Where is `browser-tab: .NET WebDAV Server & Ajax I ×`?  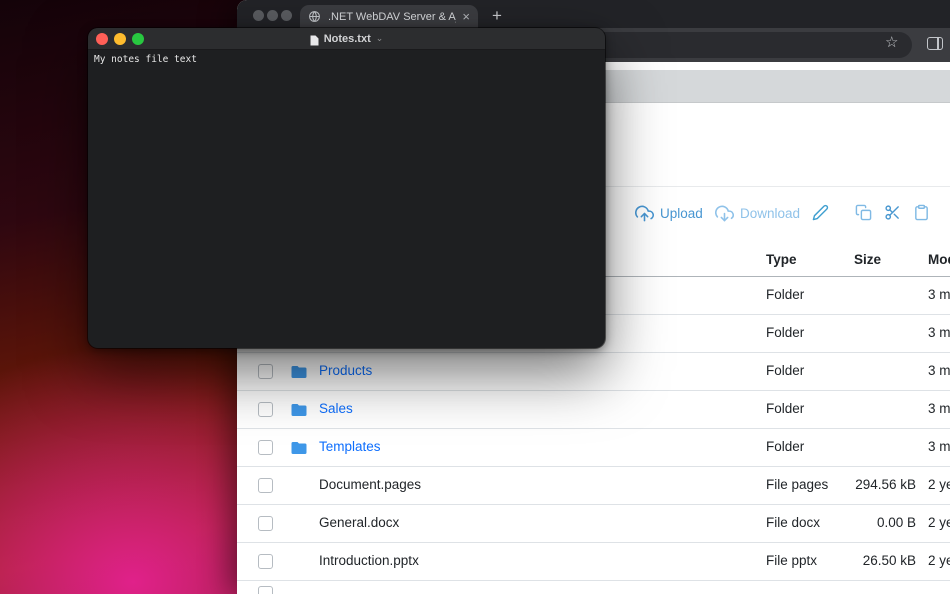
browser-tab: .NET WebDAV Server & Ajax I × is located at coordinates (389, 16).